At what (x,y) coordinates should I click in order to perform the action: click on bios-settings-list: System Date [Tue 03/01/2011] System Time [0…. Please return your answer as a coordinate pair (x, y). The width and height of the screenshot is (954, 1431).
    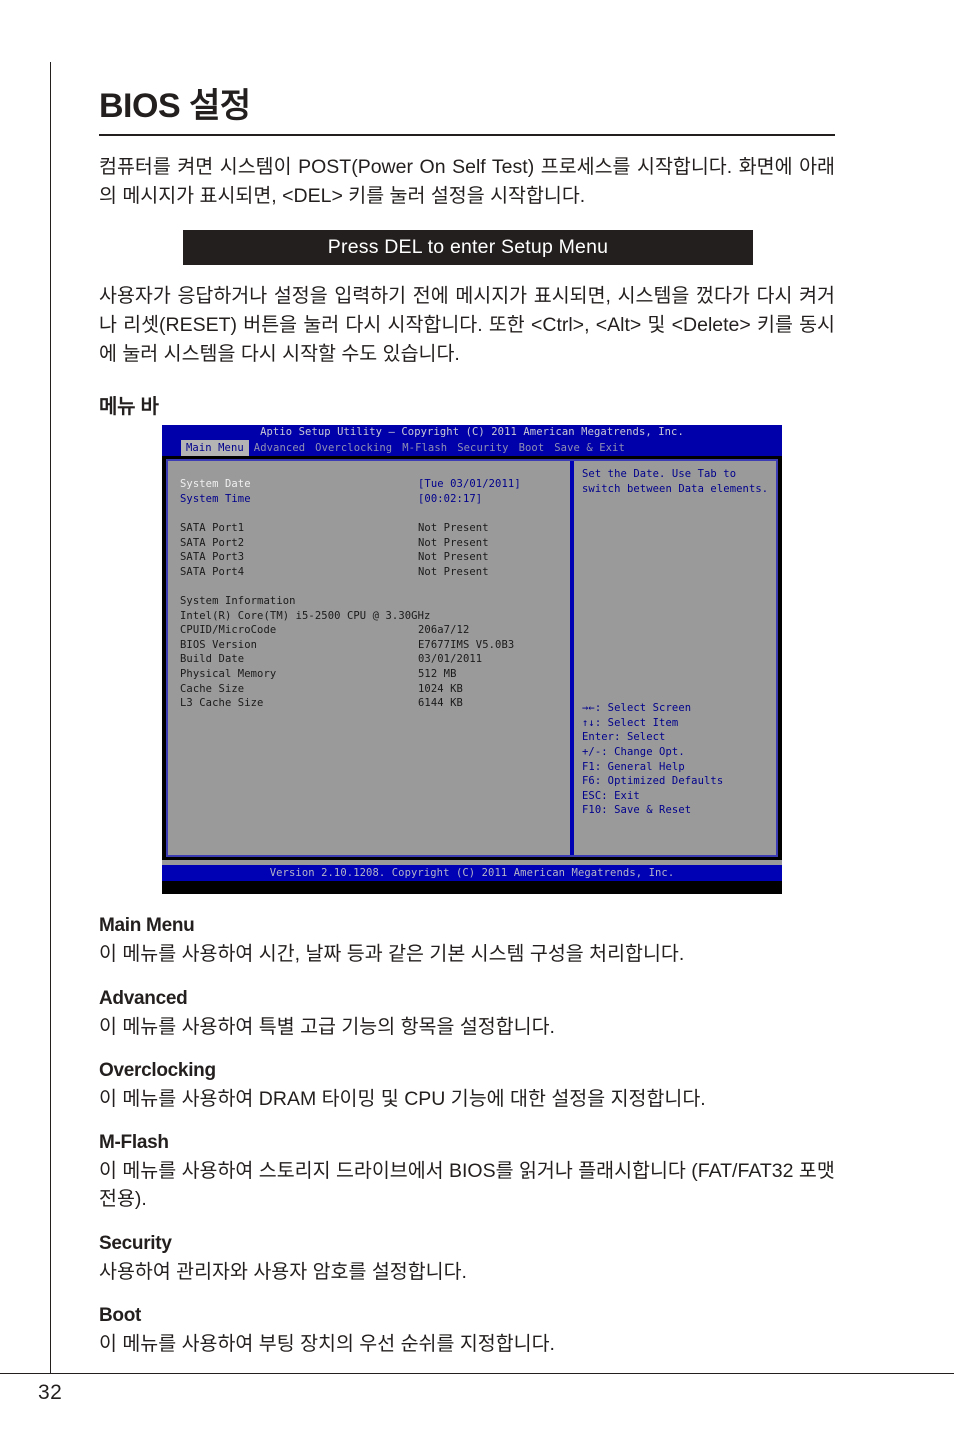
    Looking at the image, I should click on (368, 658).